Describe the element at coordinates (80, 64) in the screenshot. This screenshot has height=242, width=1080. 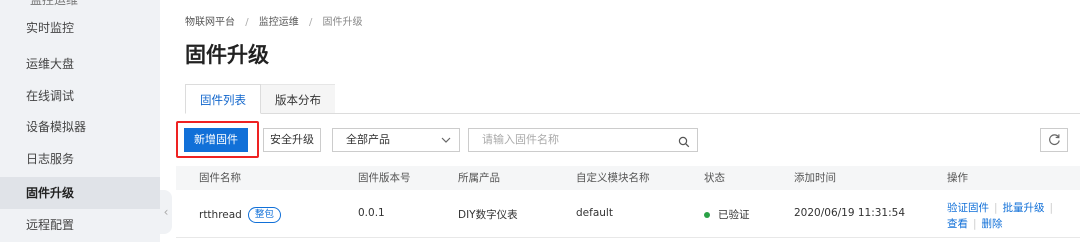
I see `sidebar-item-ops-dashboard: 运维大盘` at that location.